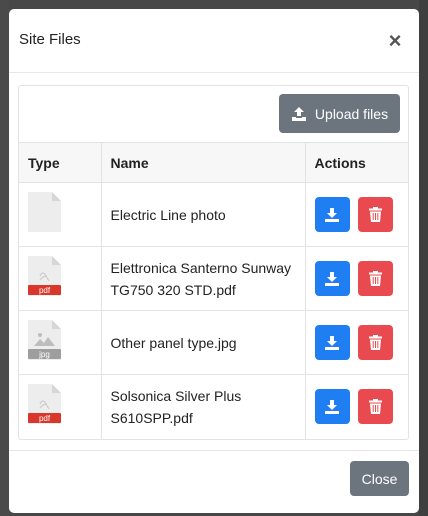  What do you see at coordinates (44, 354) in the screenshot?
I see `file-type-badge: jpg` at bounding box center [44, 354].